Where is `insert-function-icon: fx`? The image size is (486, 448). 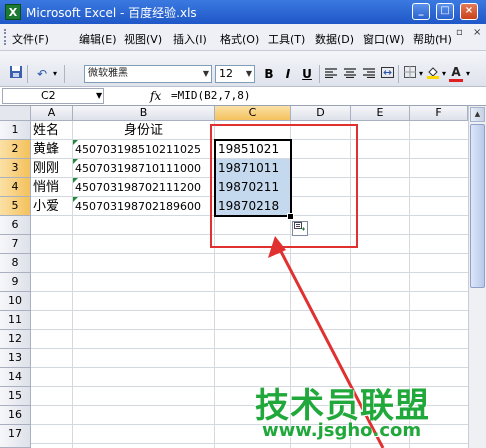 insert-function-icon: fx is located at coordinates (155, 96).